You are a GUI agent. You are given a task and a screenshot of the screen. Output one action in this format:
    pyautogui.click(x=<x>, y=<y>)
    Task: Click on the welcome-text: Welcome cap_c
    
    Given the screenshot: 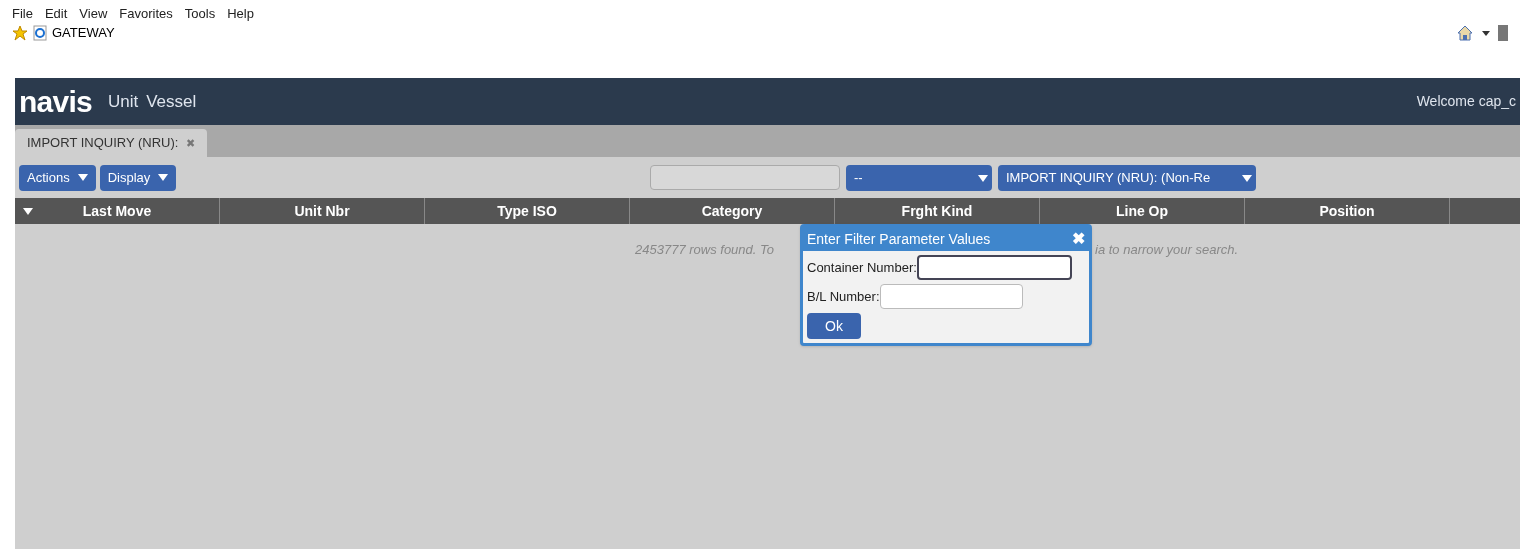 What is the action you would take?
    pyautogui.click(x=1466, y=101)
    